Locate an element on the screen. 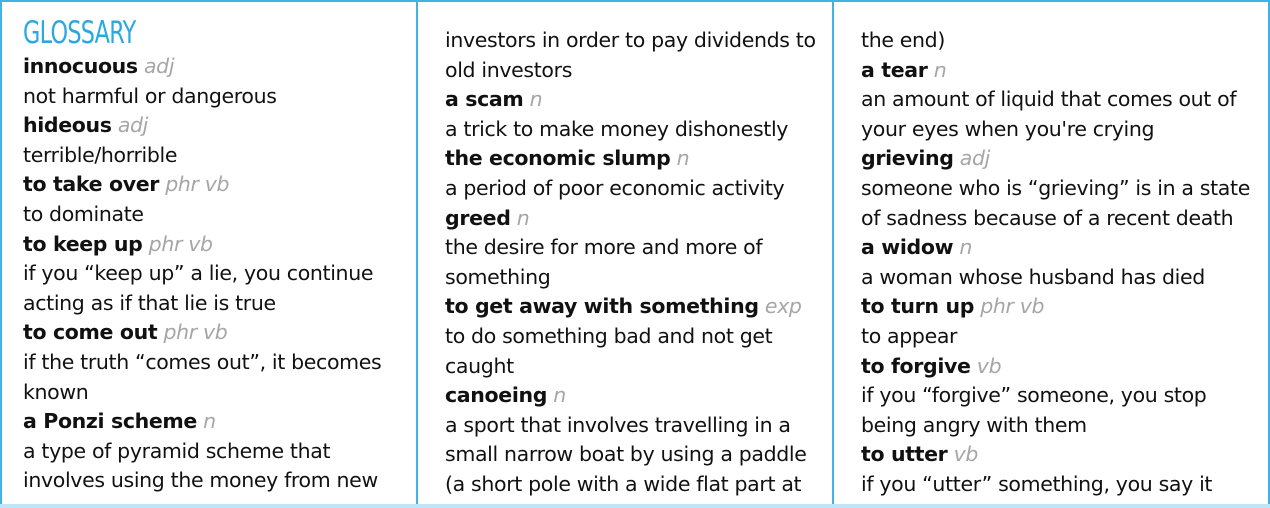 This screenshot has width=1270, height=508. glossary-entry-heading: to get away with something exp is located at coordinates (638, 307).